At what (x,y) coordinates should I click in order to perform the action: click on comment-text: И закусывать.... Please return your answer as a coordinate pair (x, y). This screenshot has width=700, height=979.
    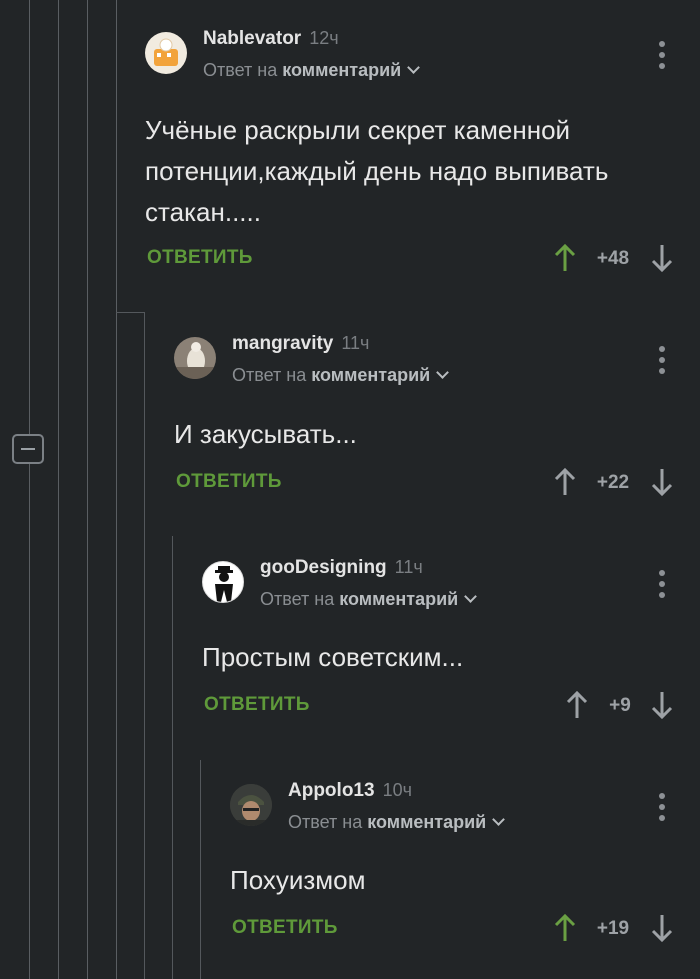
    Looking at the image, I should click on (265, 434).